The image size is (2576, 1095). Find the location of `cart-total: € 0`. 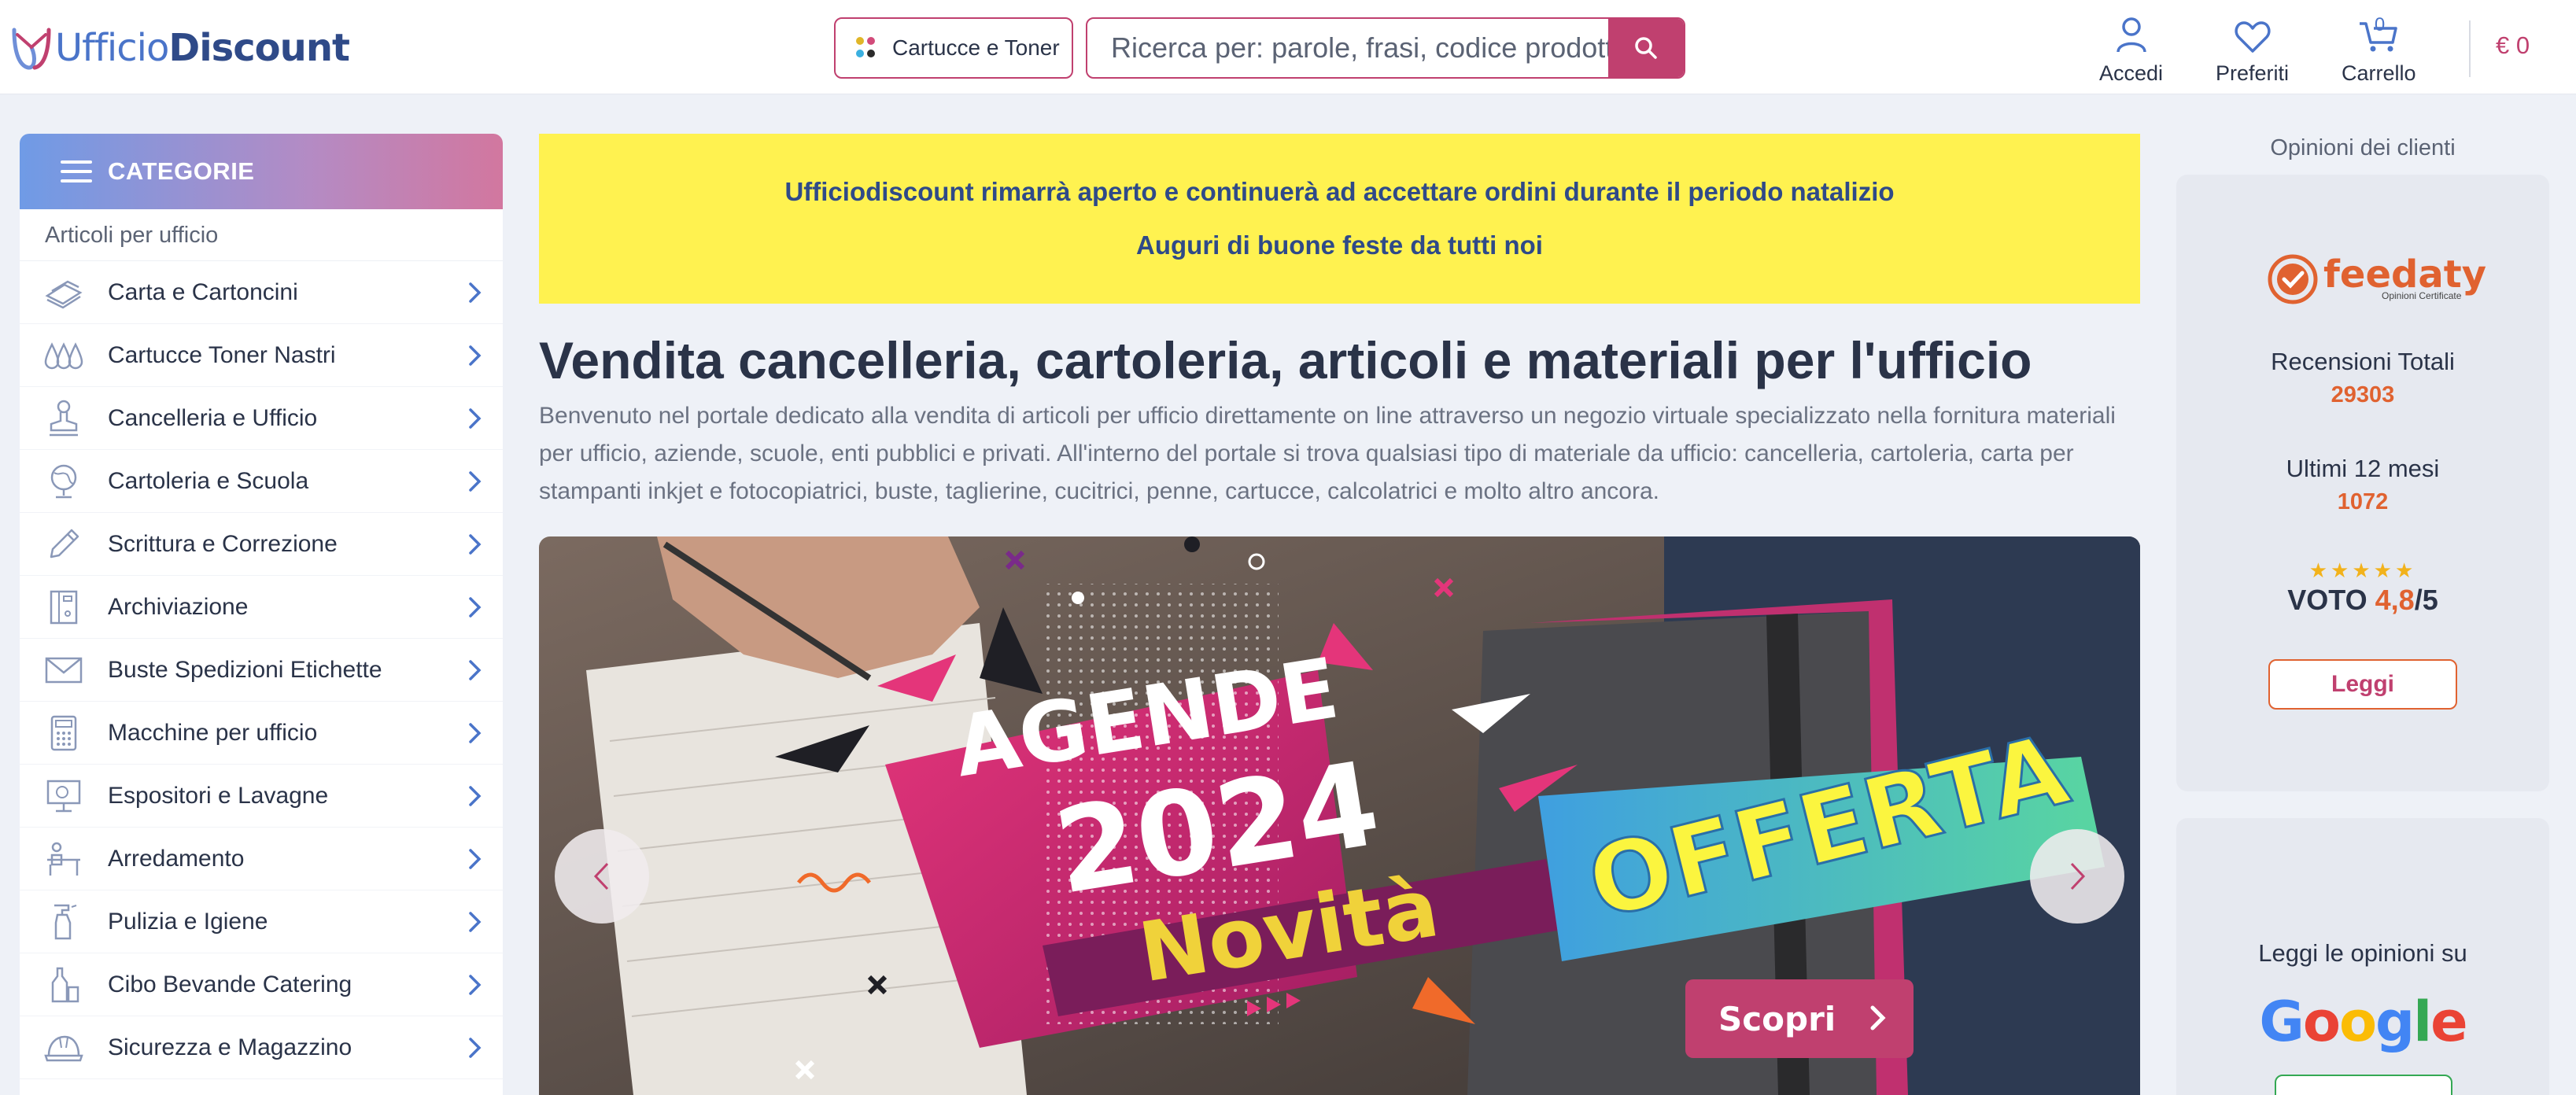

cart-total: € 0 is located at coordinates (2513, 45).